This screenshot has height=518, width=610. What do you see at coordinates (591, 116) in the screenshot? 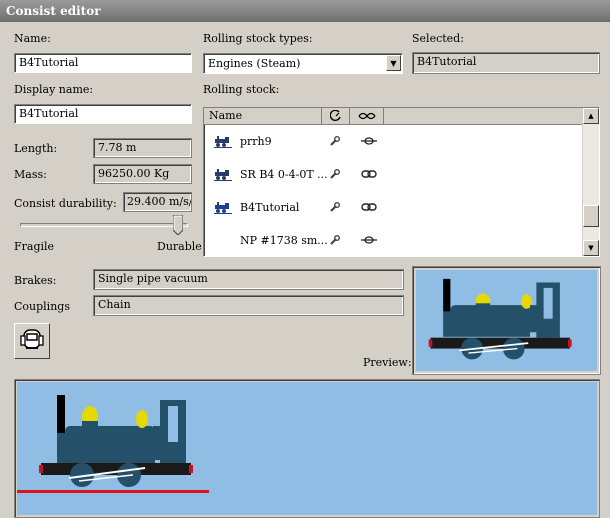
I see `scroll-up-icon: ▲` at bounding box center [591, 116].